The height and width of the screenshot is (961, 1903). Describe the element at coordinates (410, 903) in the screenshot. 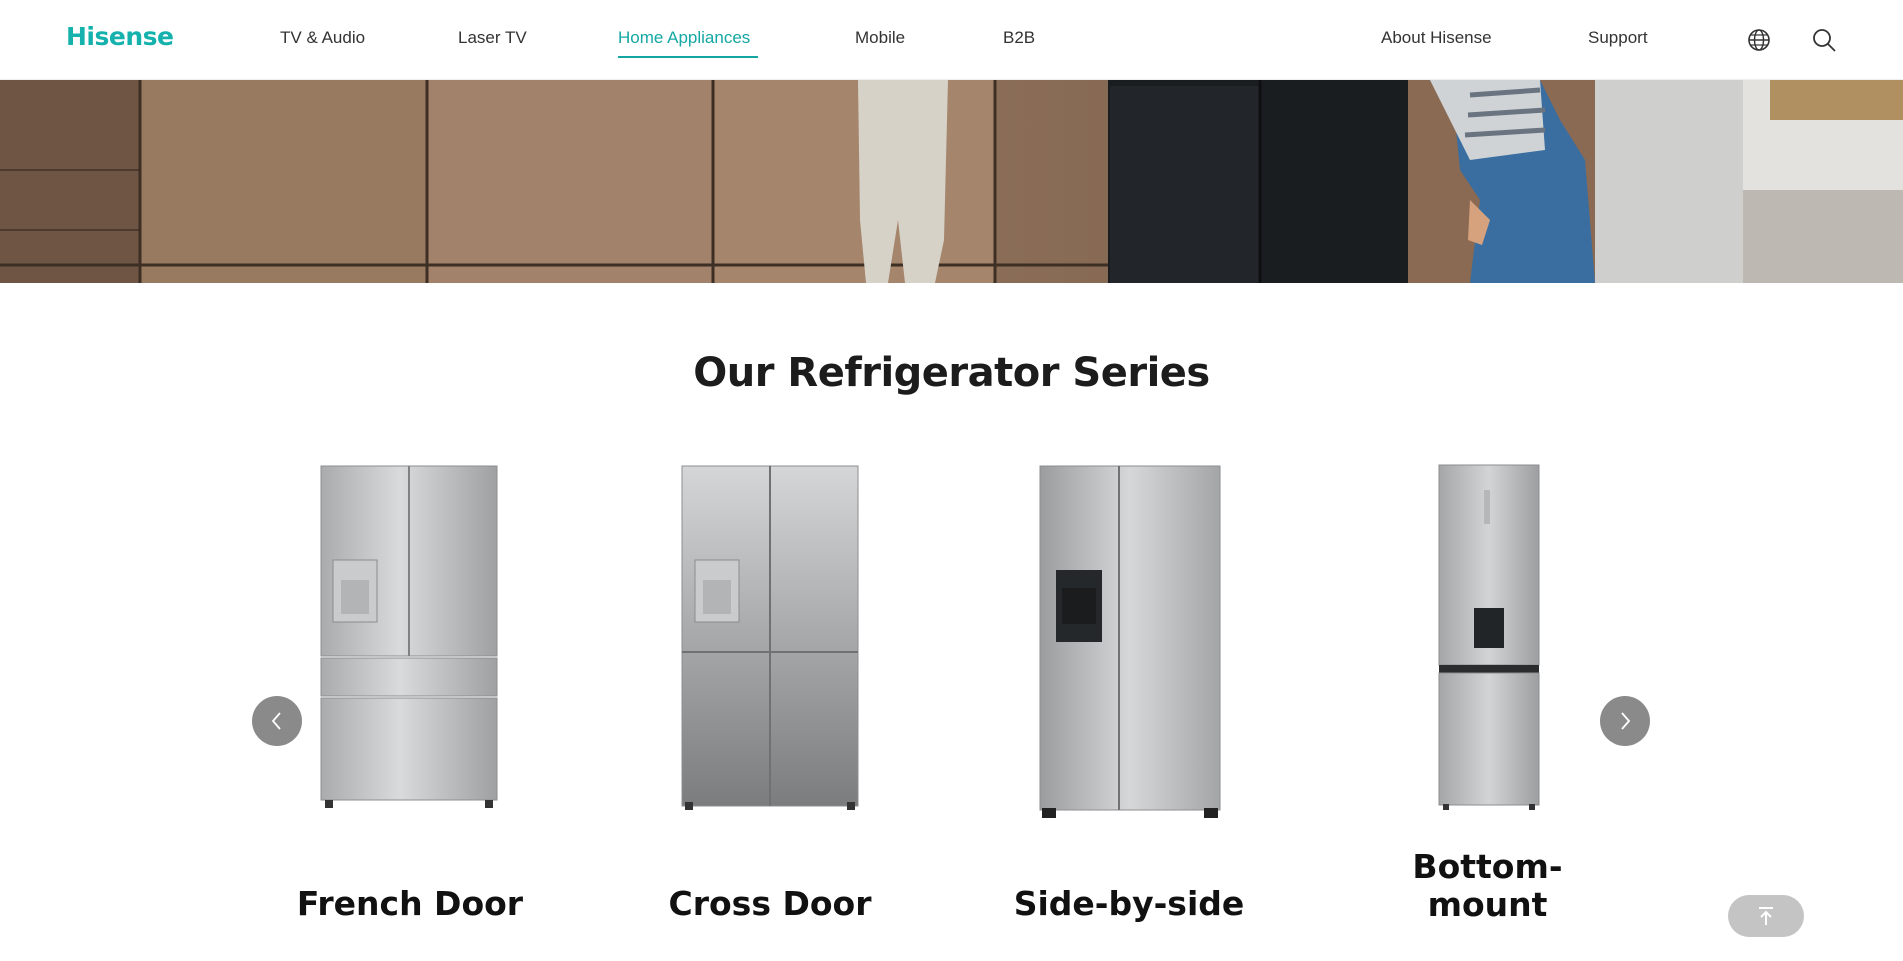

I see `series-name: French Door` at that location.